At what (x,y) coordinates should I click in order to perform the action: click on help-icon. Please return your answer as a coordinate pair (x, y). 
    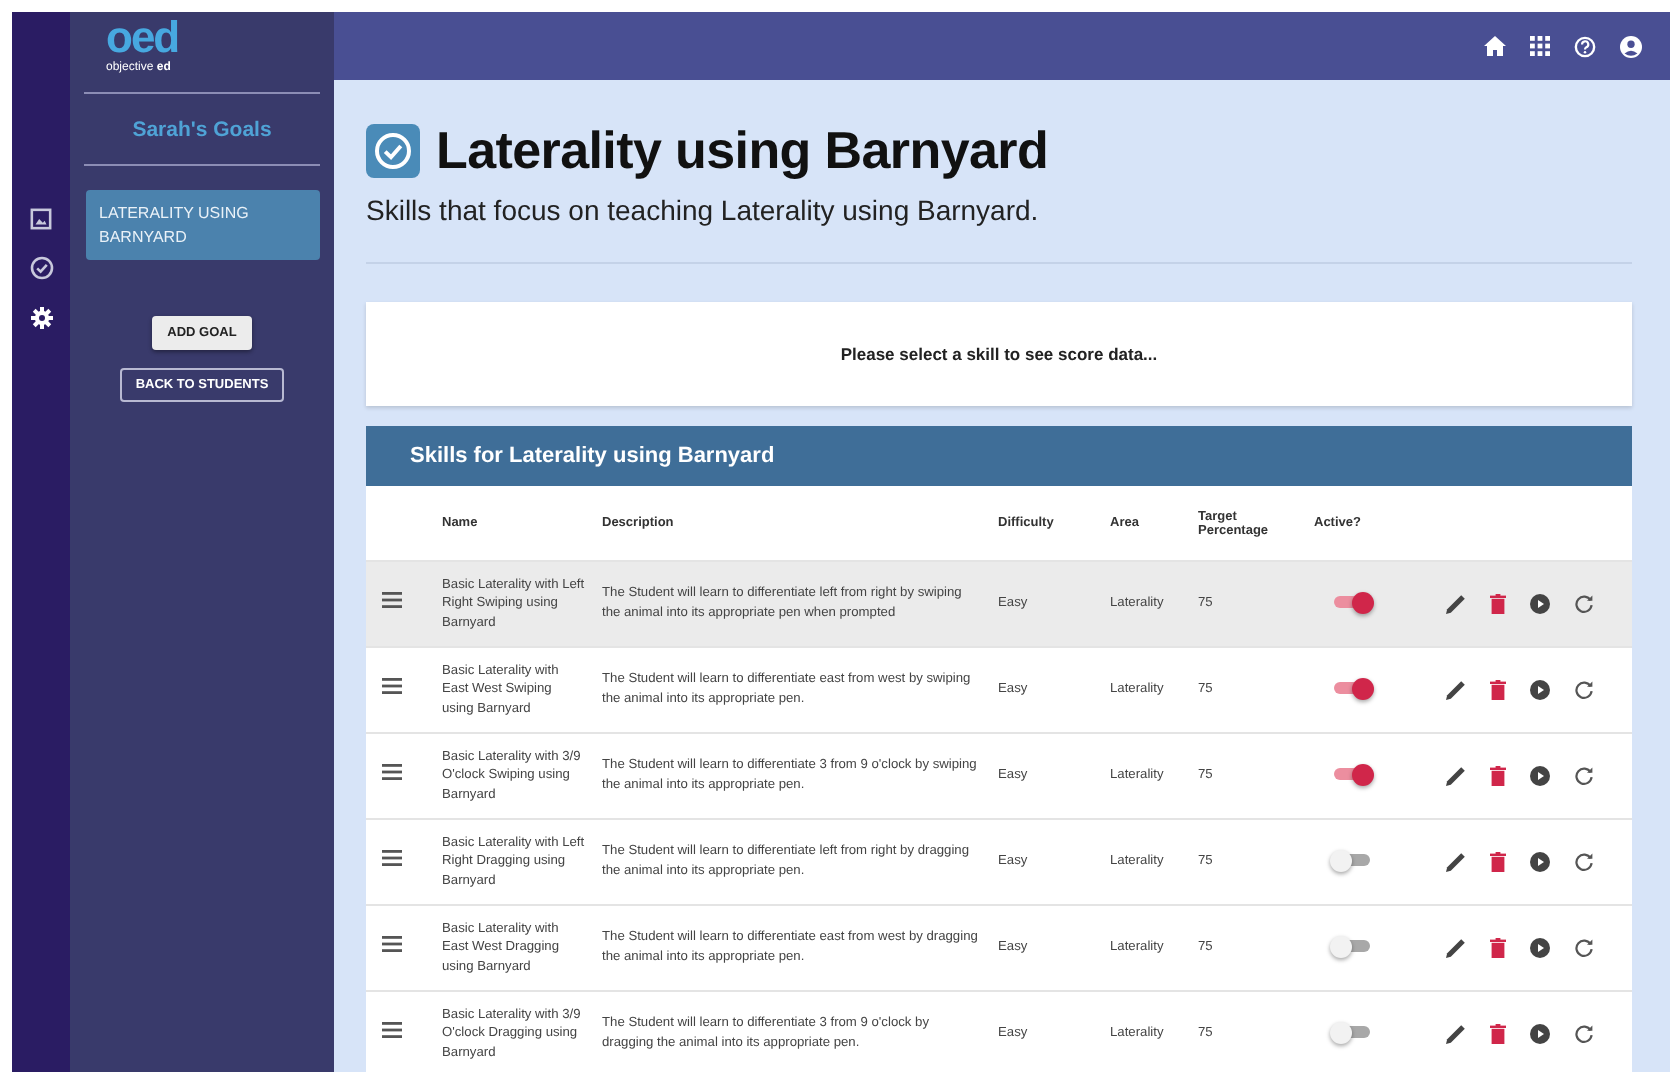
    Looking at the image, I should click on (1585, 46).